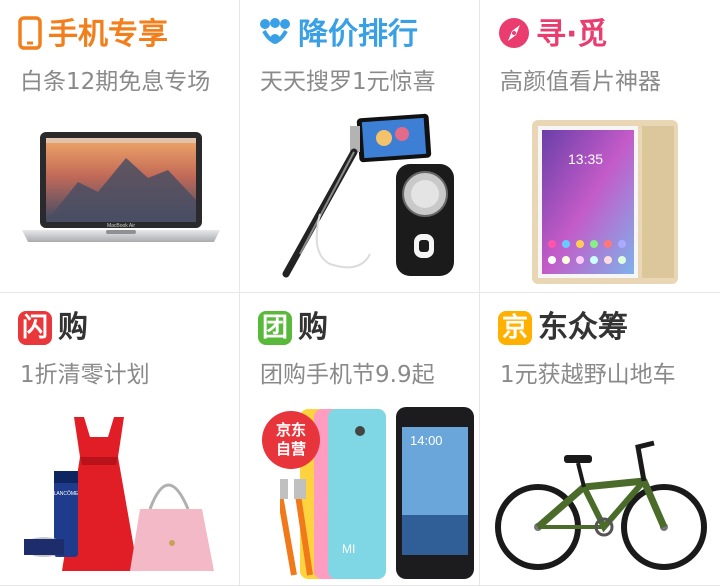  Describe the element at coordinates (348, 82) in the screenshot. I see `tile-subtitle: 天天搜罗1元惊喜` at that location.